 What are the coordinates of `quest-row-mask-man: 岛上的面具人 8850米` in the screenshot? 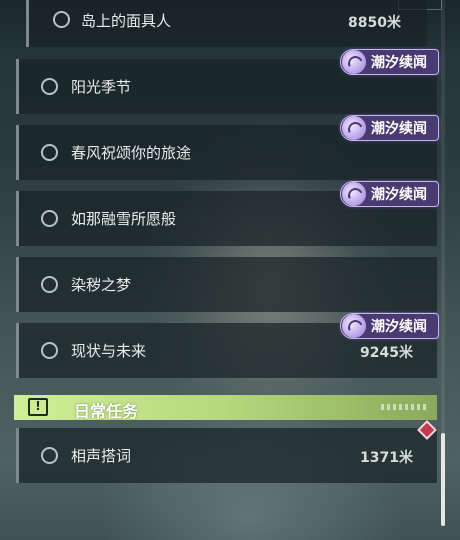 It's located at (226, 23).